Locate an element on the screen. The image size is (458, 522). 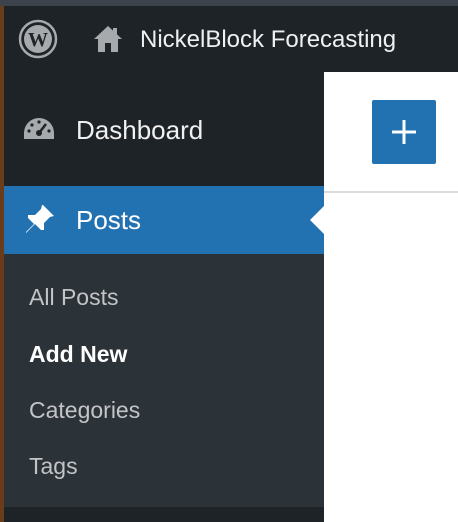
submenu-item-categories: Categories is located at coordinates (84, 410).